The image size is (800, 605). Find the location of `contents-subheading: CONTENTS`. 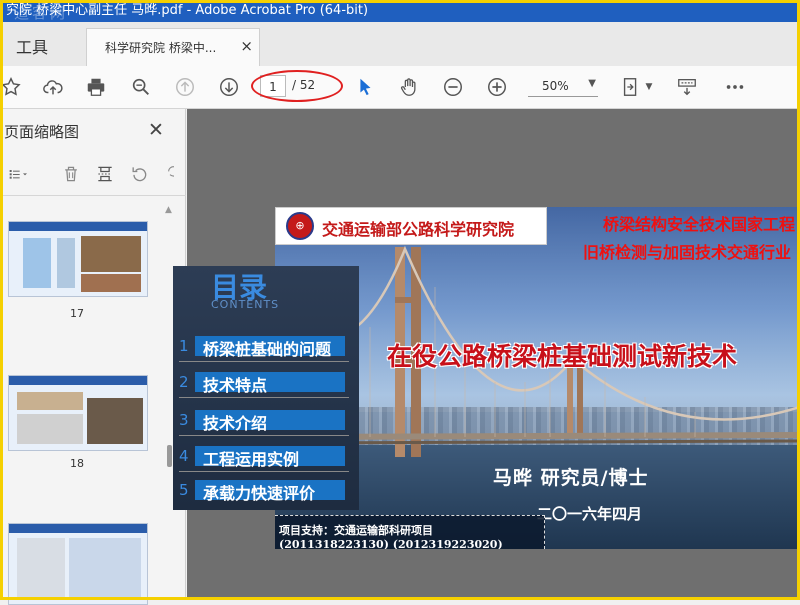

contents-subheading: CONTENTS is located at coordinates (245, 304).